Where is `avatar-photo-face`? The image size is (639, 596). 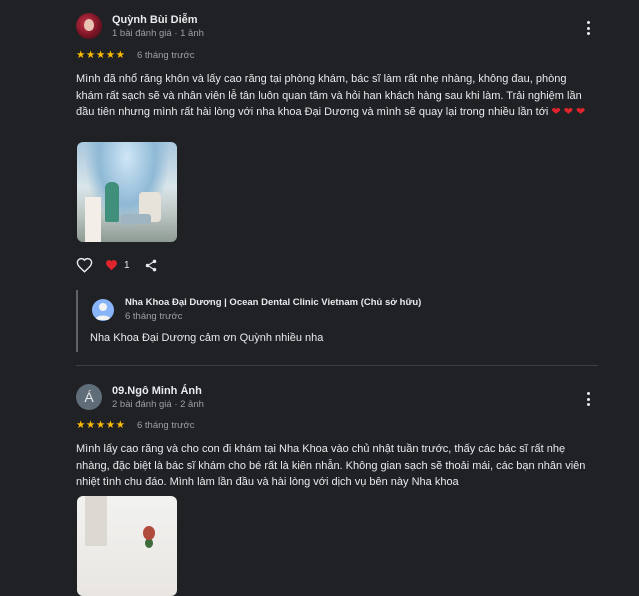
avatar-photo-face is located at coordinates (89, 25).